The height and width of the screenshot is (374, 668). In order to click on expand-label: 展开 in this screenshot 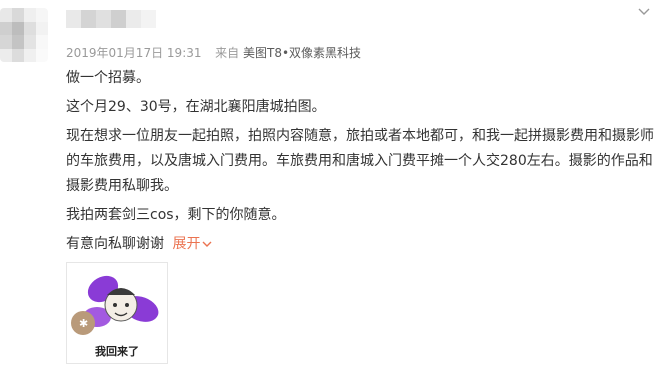, I will do `click(186, 244)`.